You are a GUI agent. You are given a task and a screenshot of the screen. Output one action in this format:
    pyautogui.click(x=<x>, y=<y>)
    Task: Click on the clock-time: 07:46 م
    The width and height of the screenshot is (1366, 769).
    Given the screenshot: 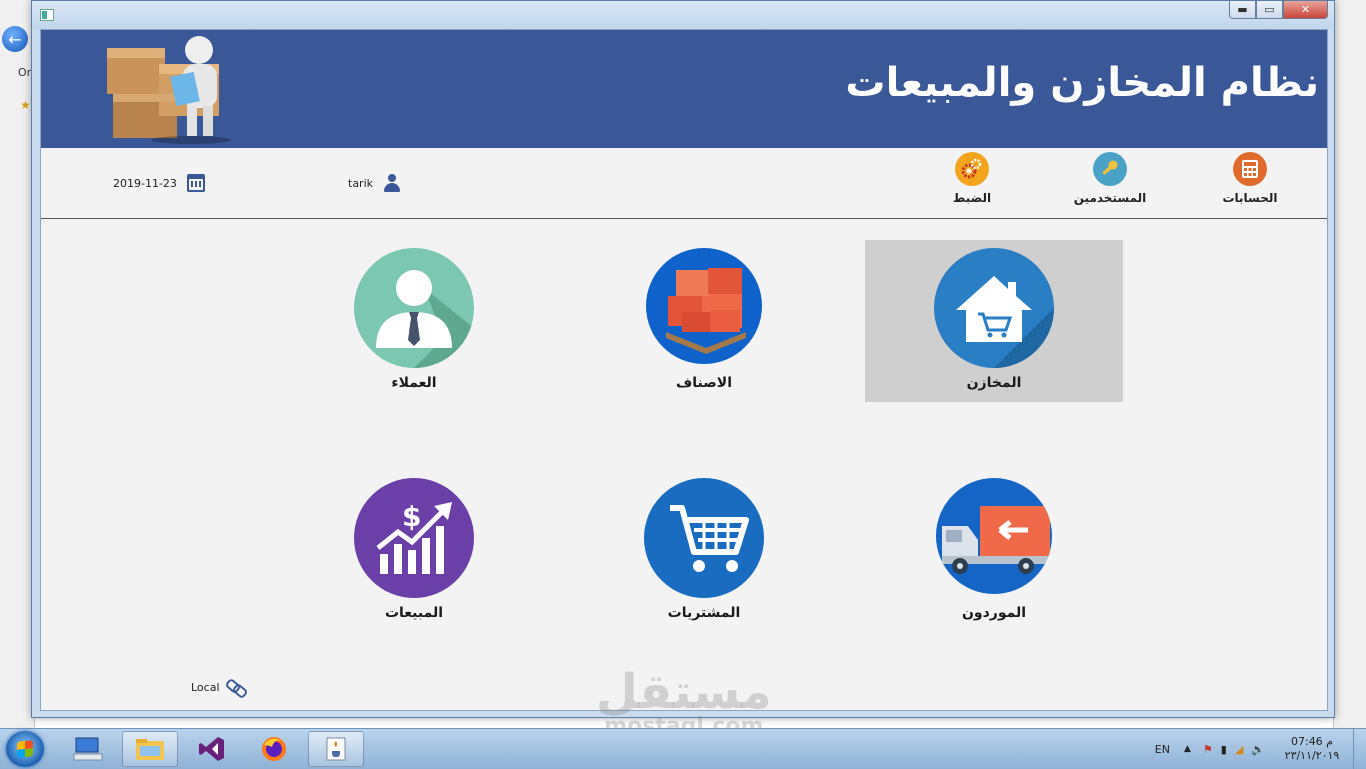 What is the action you would take?
    pyautogui.click(x=1311, y=741)
    